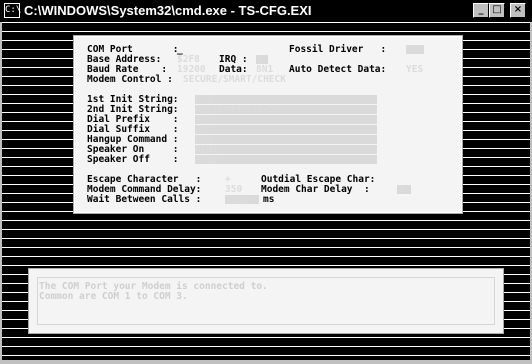 Image resolution: width=532 pixels, height=364 pixels. Describe the element at coordinates (414, 70) in the screenshot. I see `auto-detect-input: YES` at that location.